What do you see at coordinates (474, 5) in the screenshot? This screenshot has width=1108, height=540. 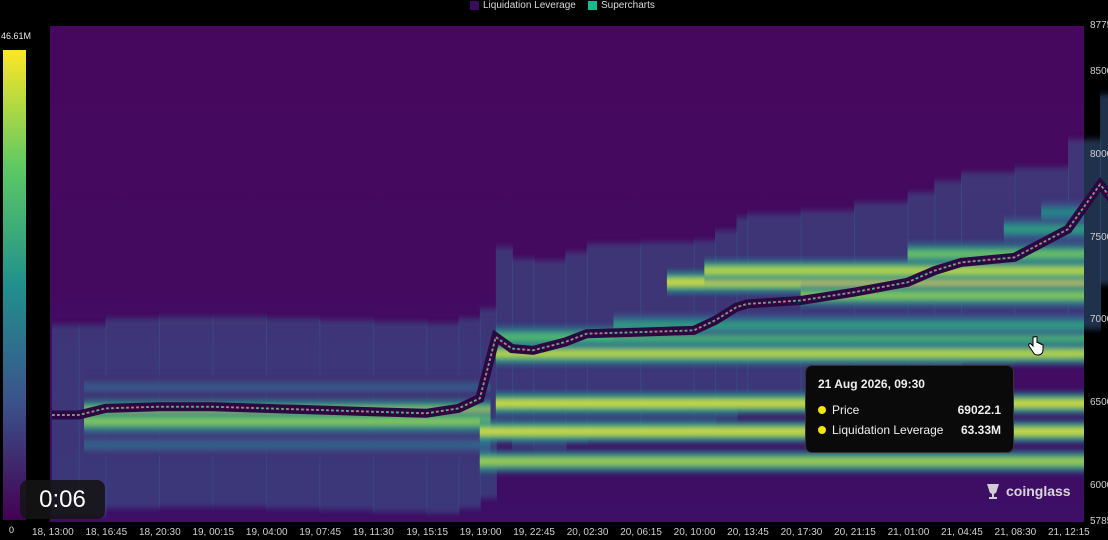 I see `legend-swatch-liquidation` at bounding box center [474, 5].